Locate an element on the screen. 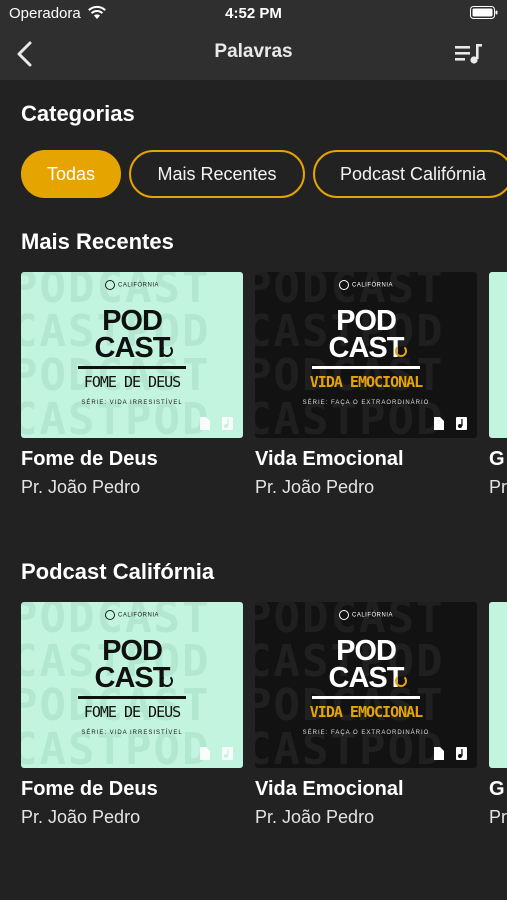  category-chips: Todas Mais Recentes Podcast Califórnia is located at coordinates (264, 174).